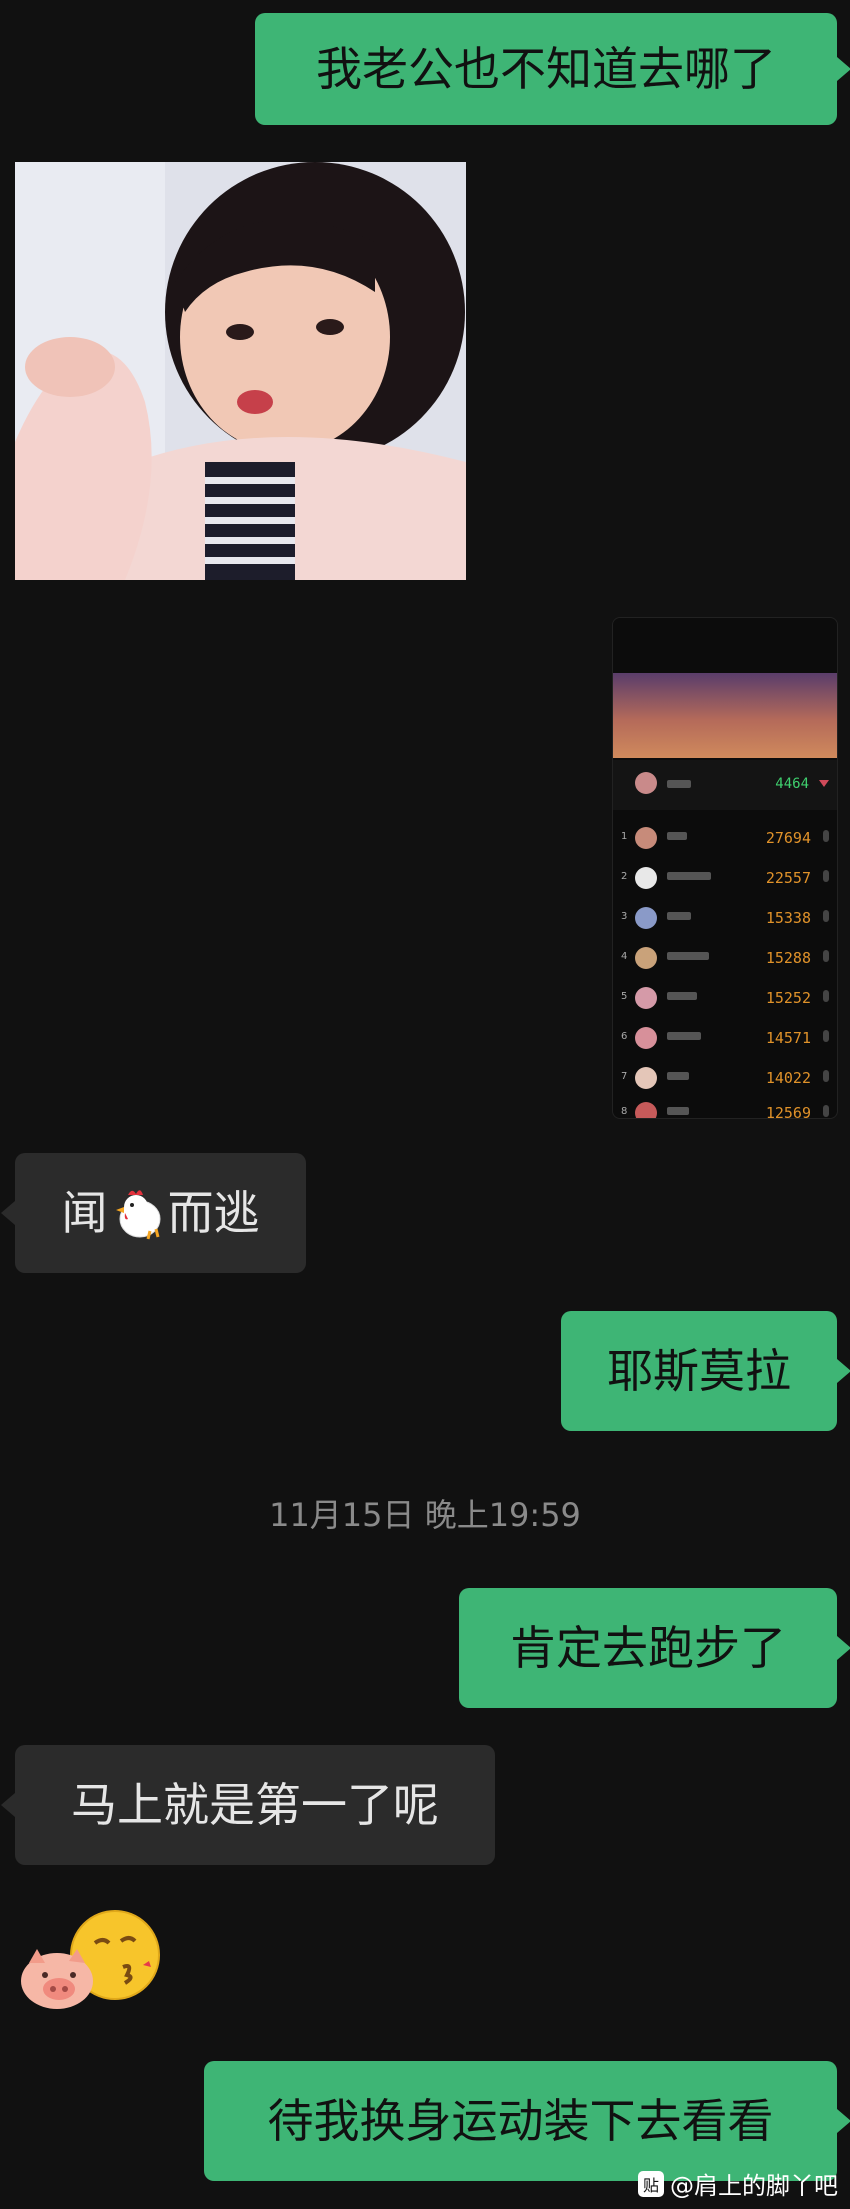  I want to click on rooster-emoji-icon, so click(137, 1215).